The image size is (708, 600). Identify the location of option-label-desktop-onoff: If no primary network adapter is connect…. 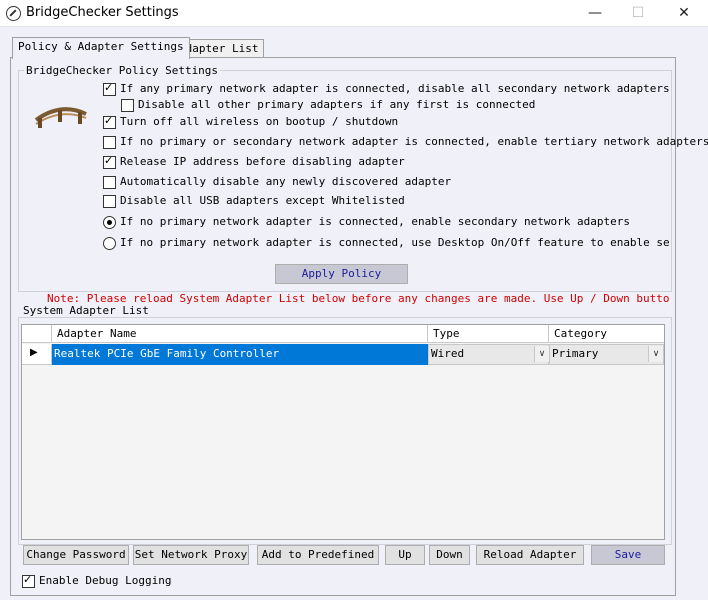
(395, 242).